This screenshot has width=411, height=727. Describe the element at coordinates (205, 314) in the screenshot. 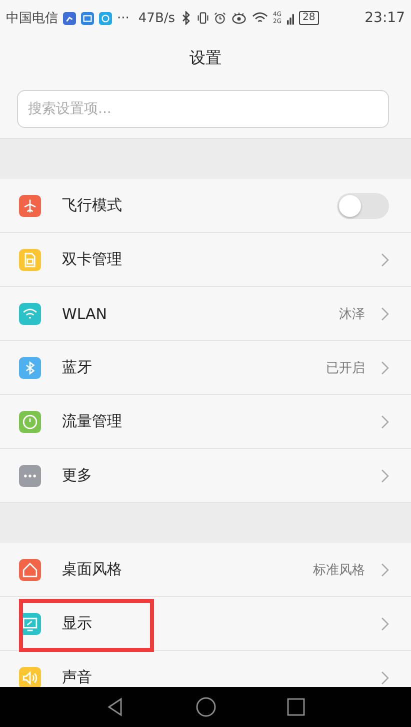

I see `setting-row: WLAN 沐泽` at that location.